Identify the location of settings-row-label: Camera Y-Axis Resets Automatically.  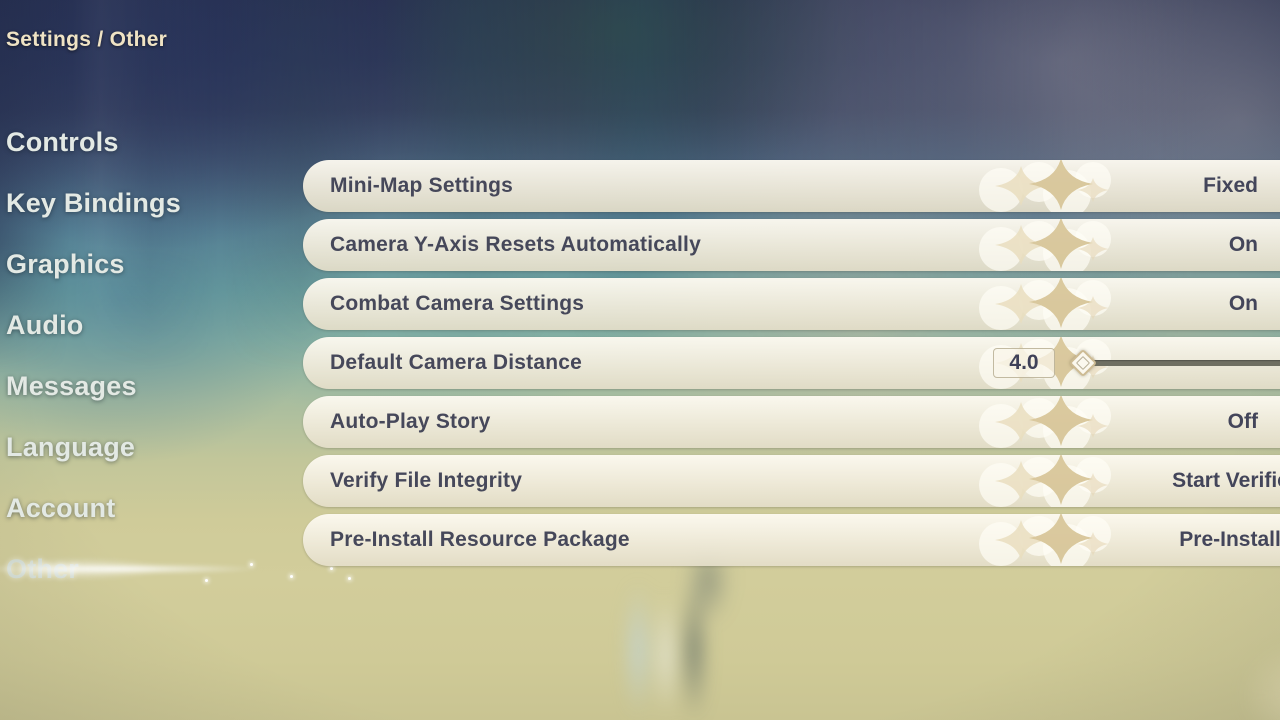
(515, 244).